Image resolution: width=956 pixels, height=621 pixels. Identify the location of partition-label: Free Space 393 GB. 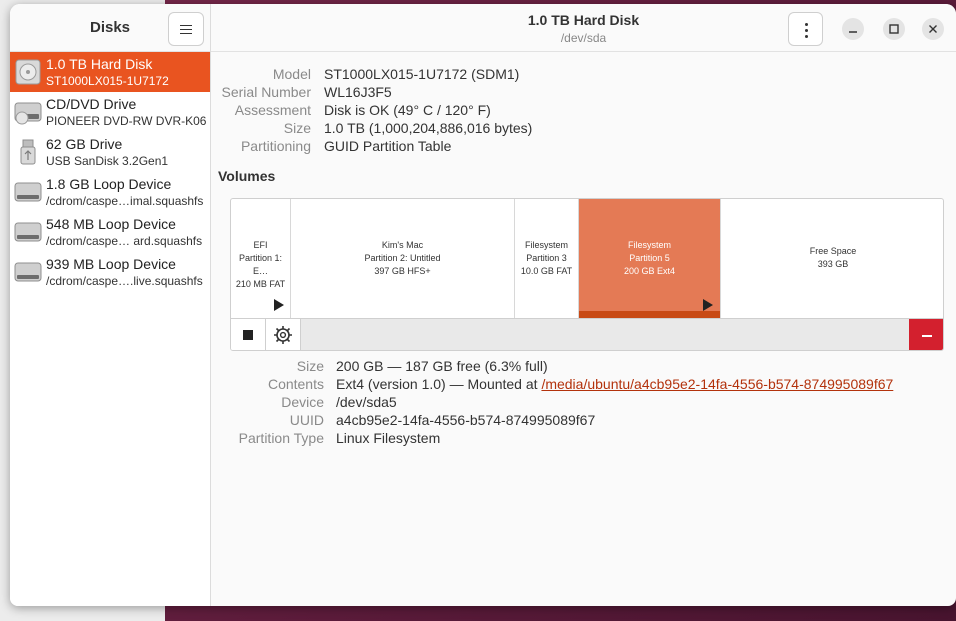
(832, 258).